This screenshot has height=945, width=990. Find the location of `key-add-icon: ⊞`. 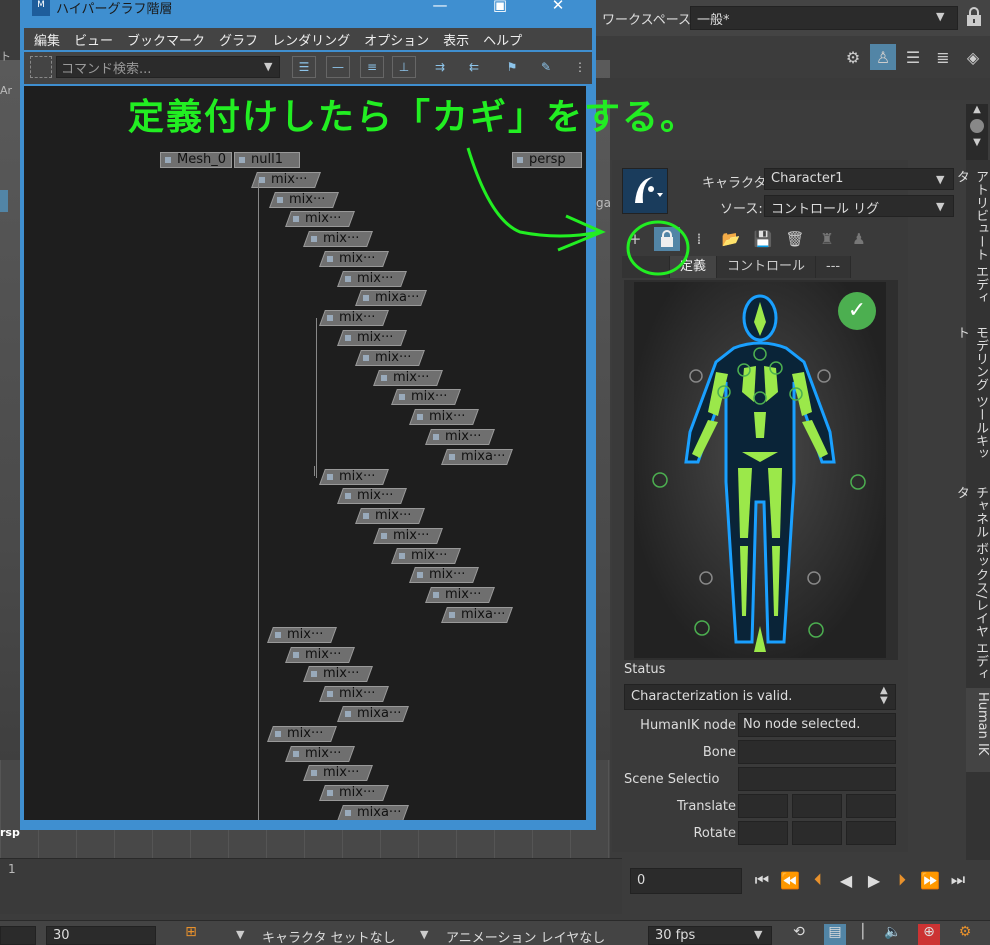

key-add-icon: ⊞ is located at coordinates (191, 934).